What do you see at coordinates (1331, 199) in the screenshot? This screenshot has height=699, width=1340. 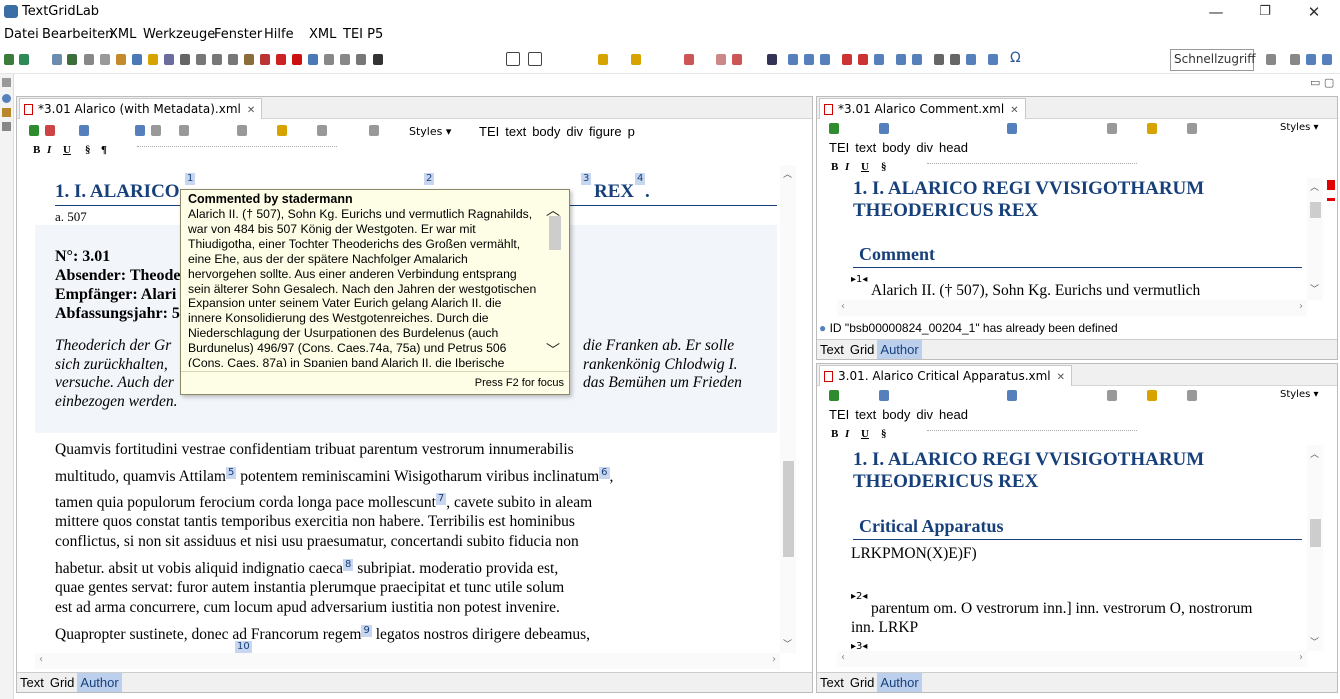 I see `error-marker-small` at bounding box center [1331, 199].